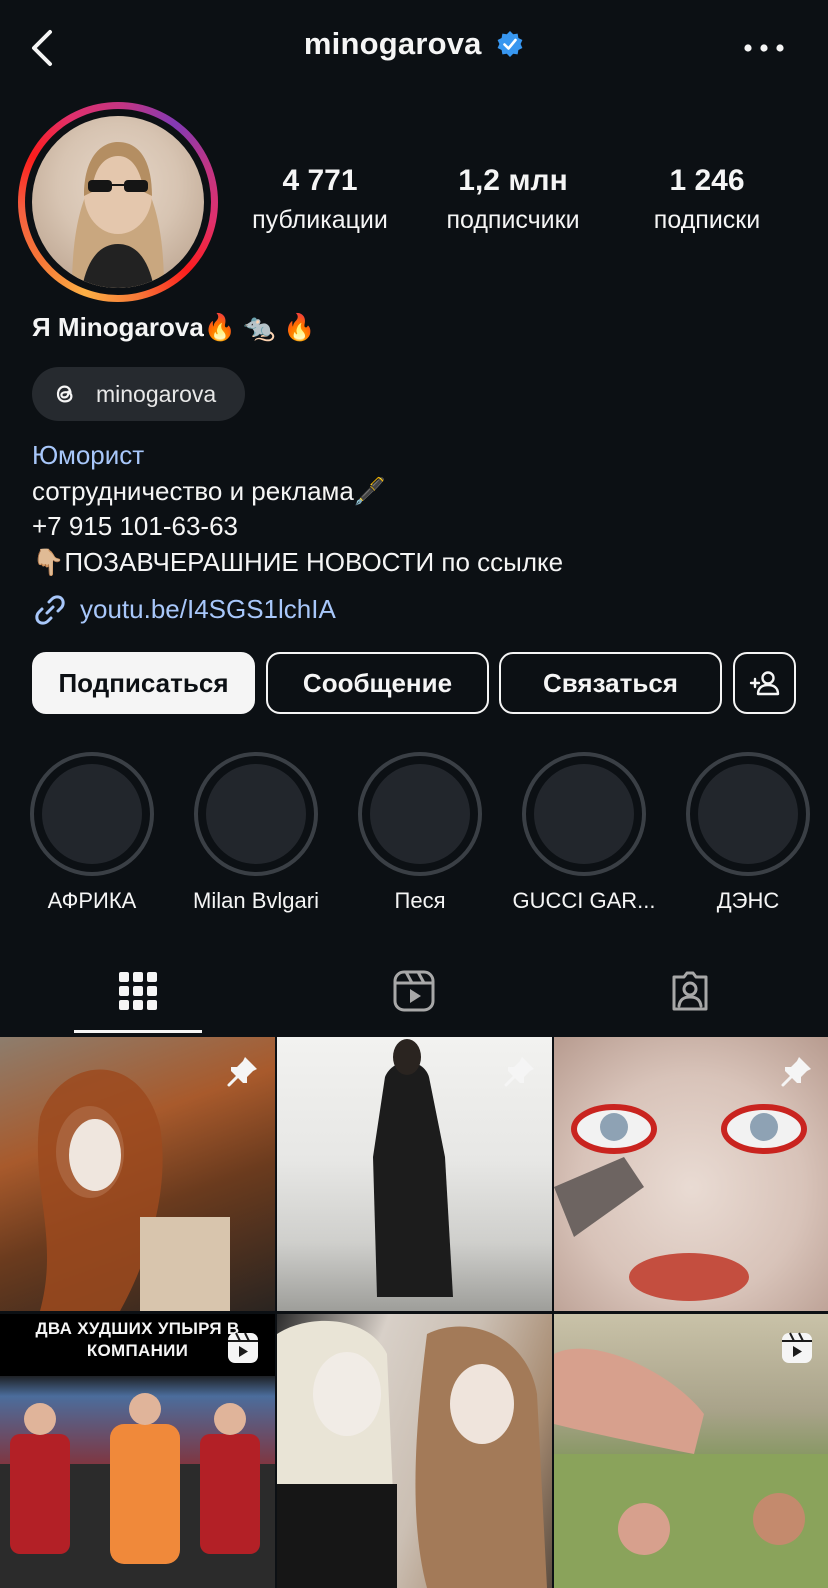  What do you see at coordinates (135, 526) in the screenshot?
I see `bio-line: +7 915 101-63-63` at bounding box center [135, 526].